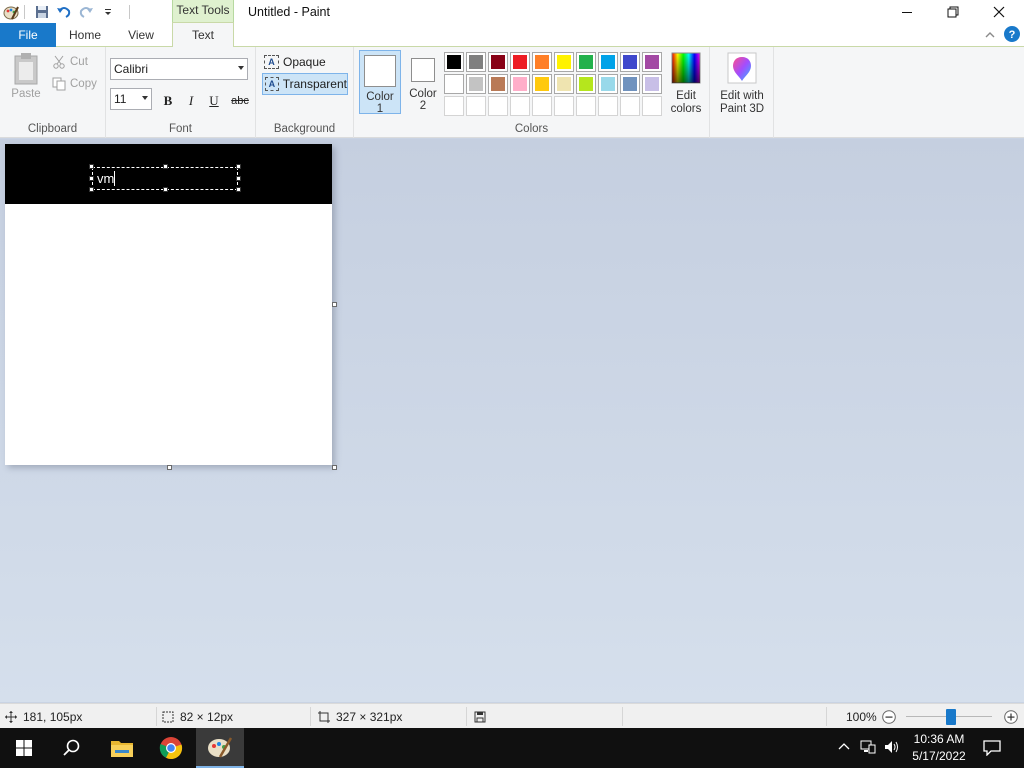  What do you see at coordinates (999, 12) in the screenshot?
I see `close-button` at bounding box center [999, 12].